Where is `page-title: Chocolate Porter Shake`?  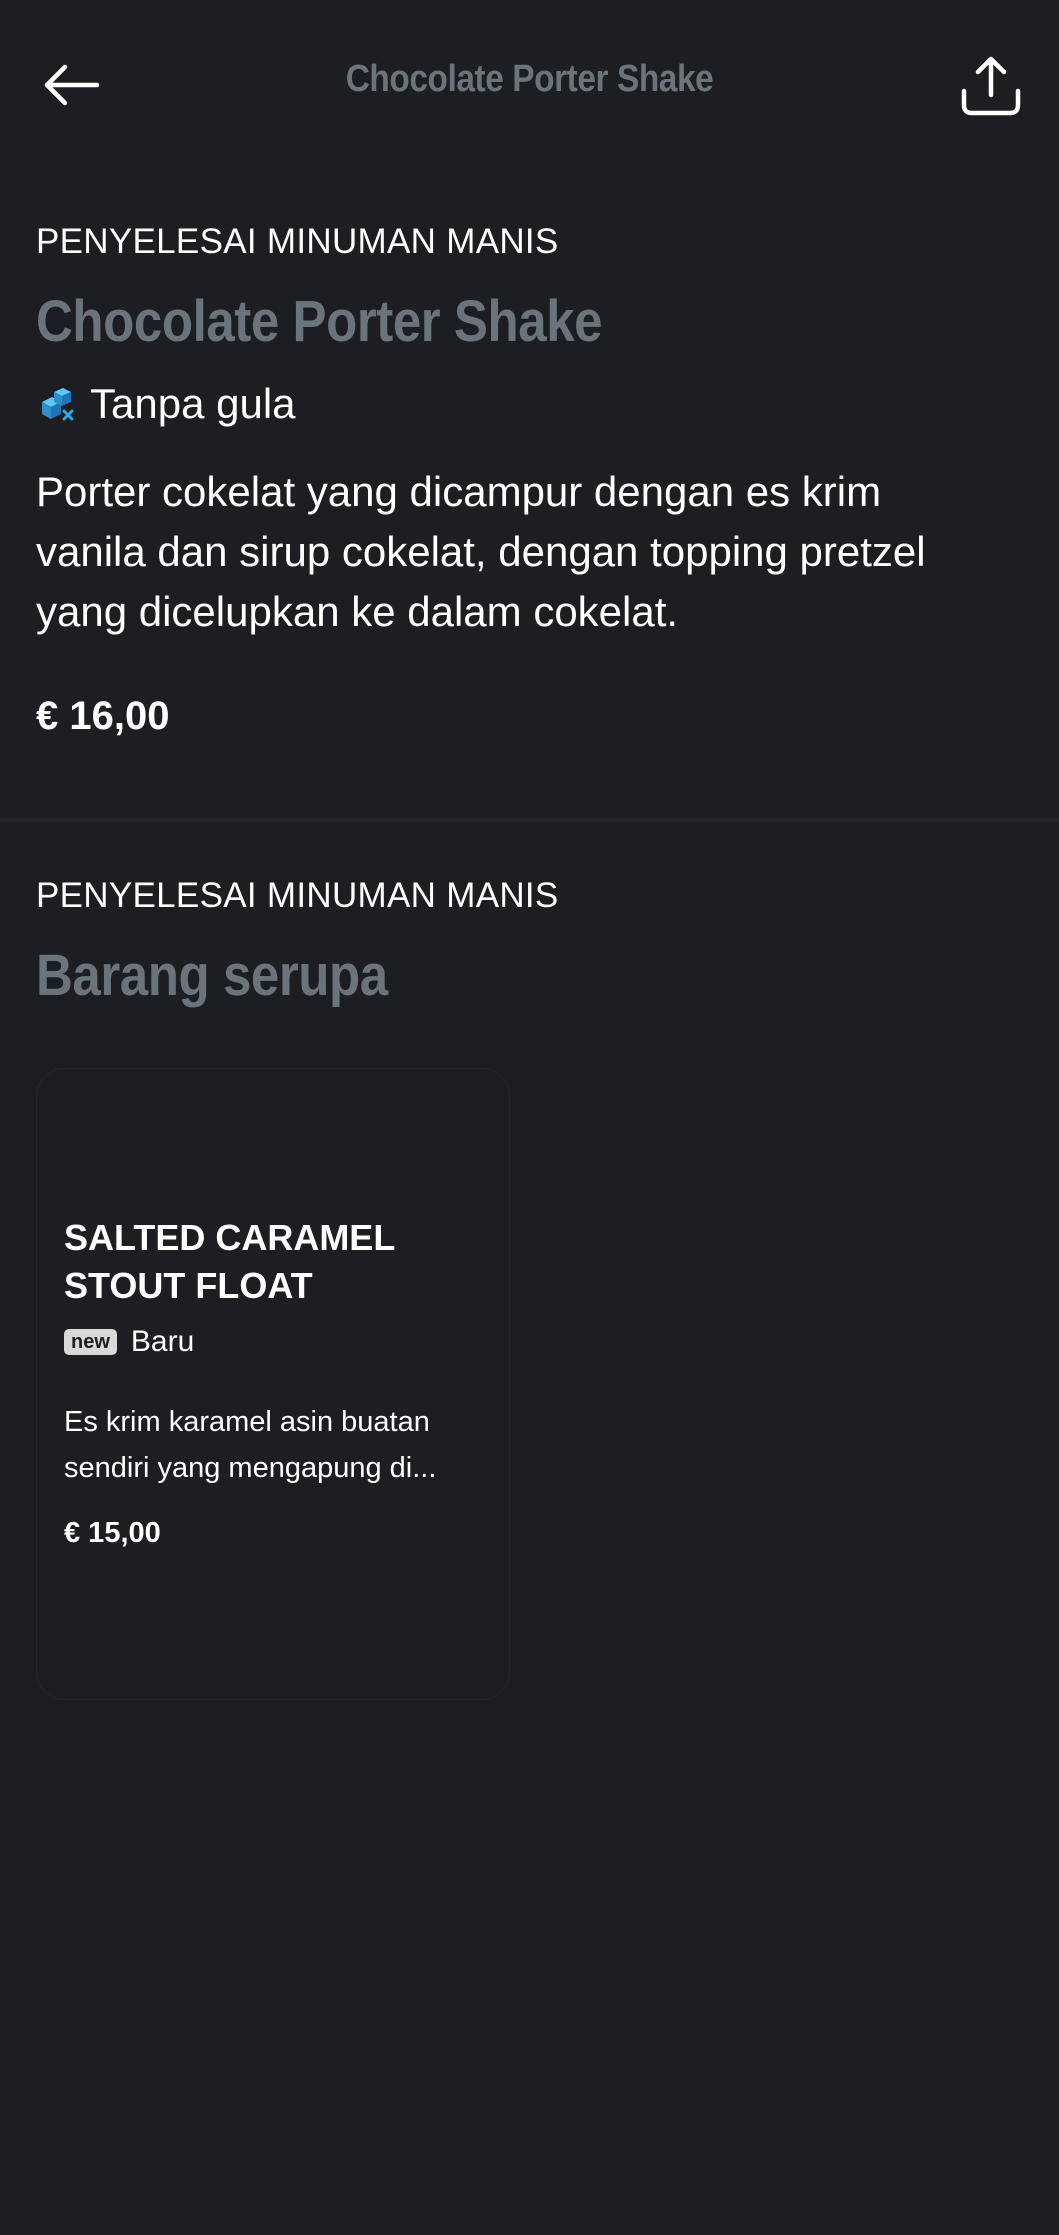
page-title: Chocolate Porter Shake is located at coordinates (529, 79).